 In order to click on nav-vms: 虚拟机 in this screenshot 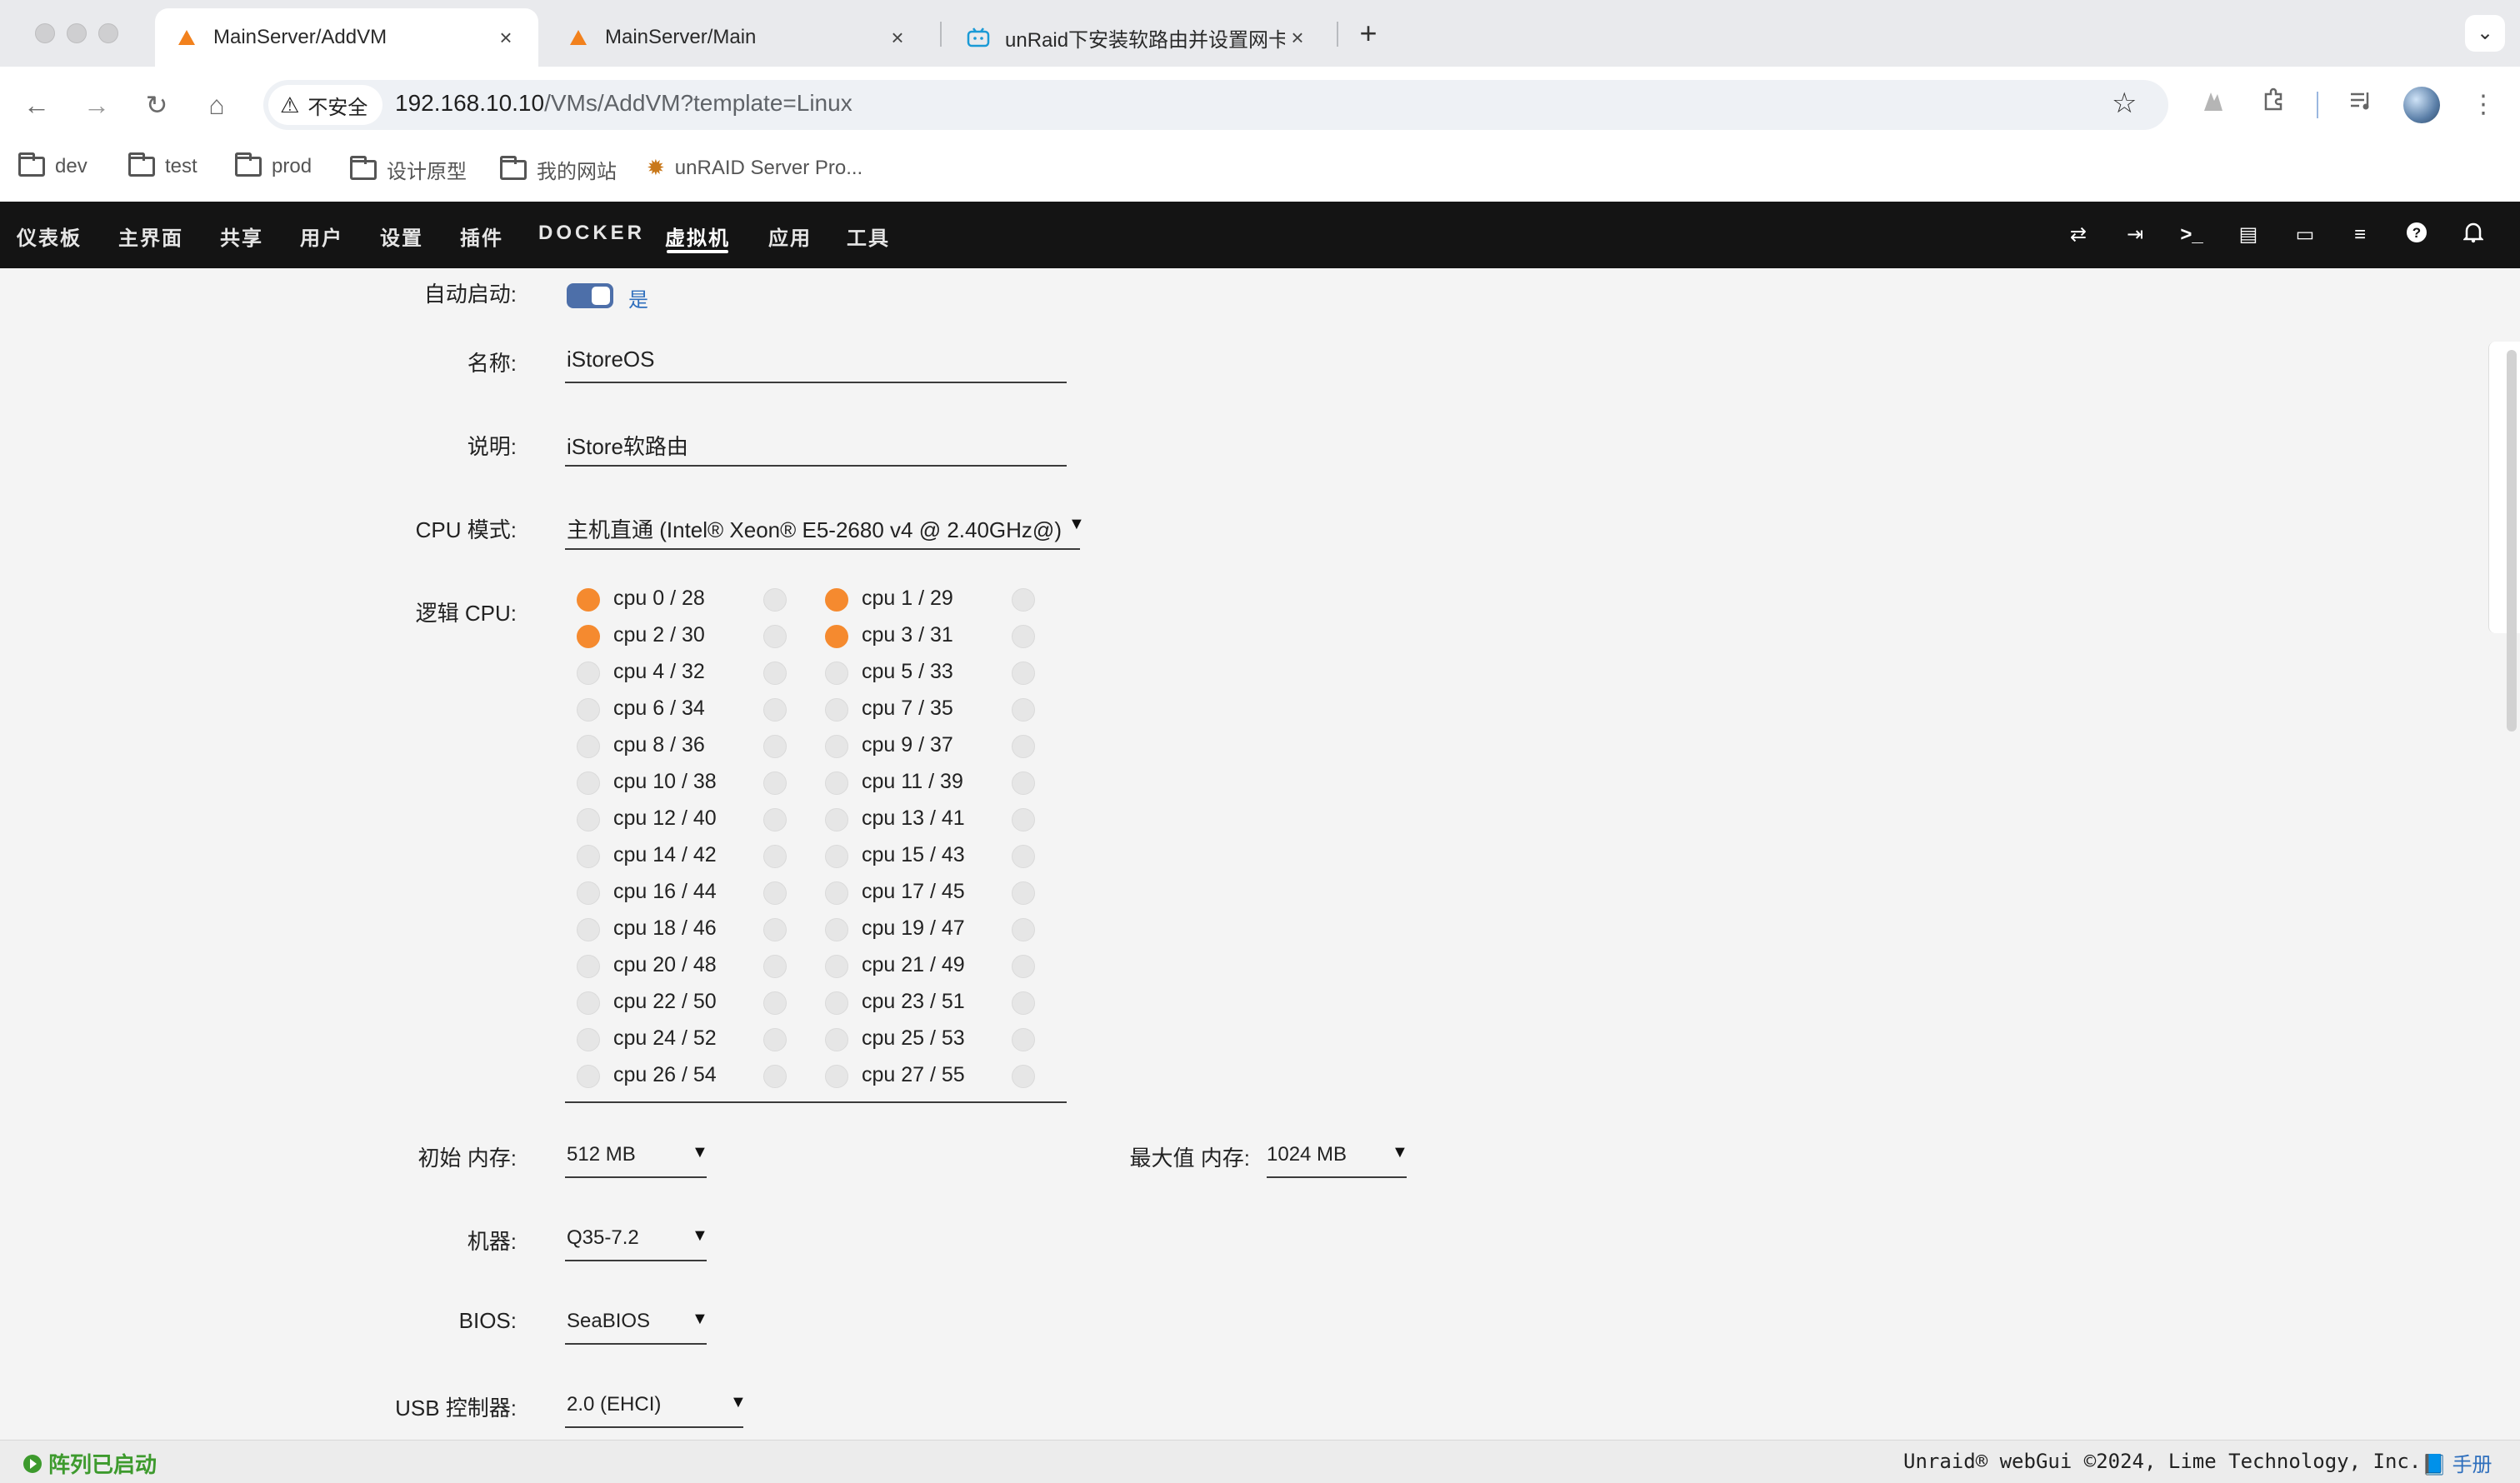, I will do `click(697, 236)`.